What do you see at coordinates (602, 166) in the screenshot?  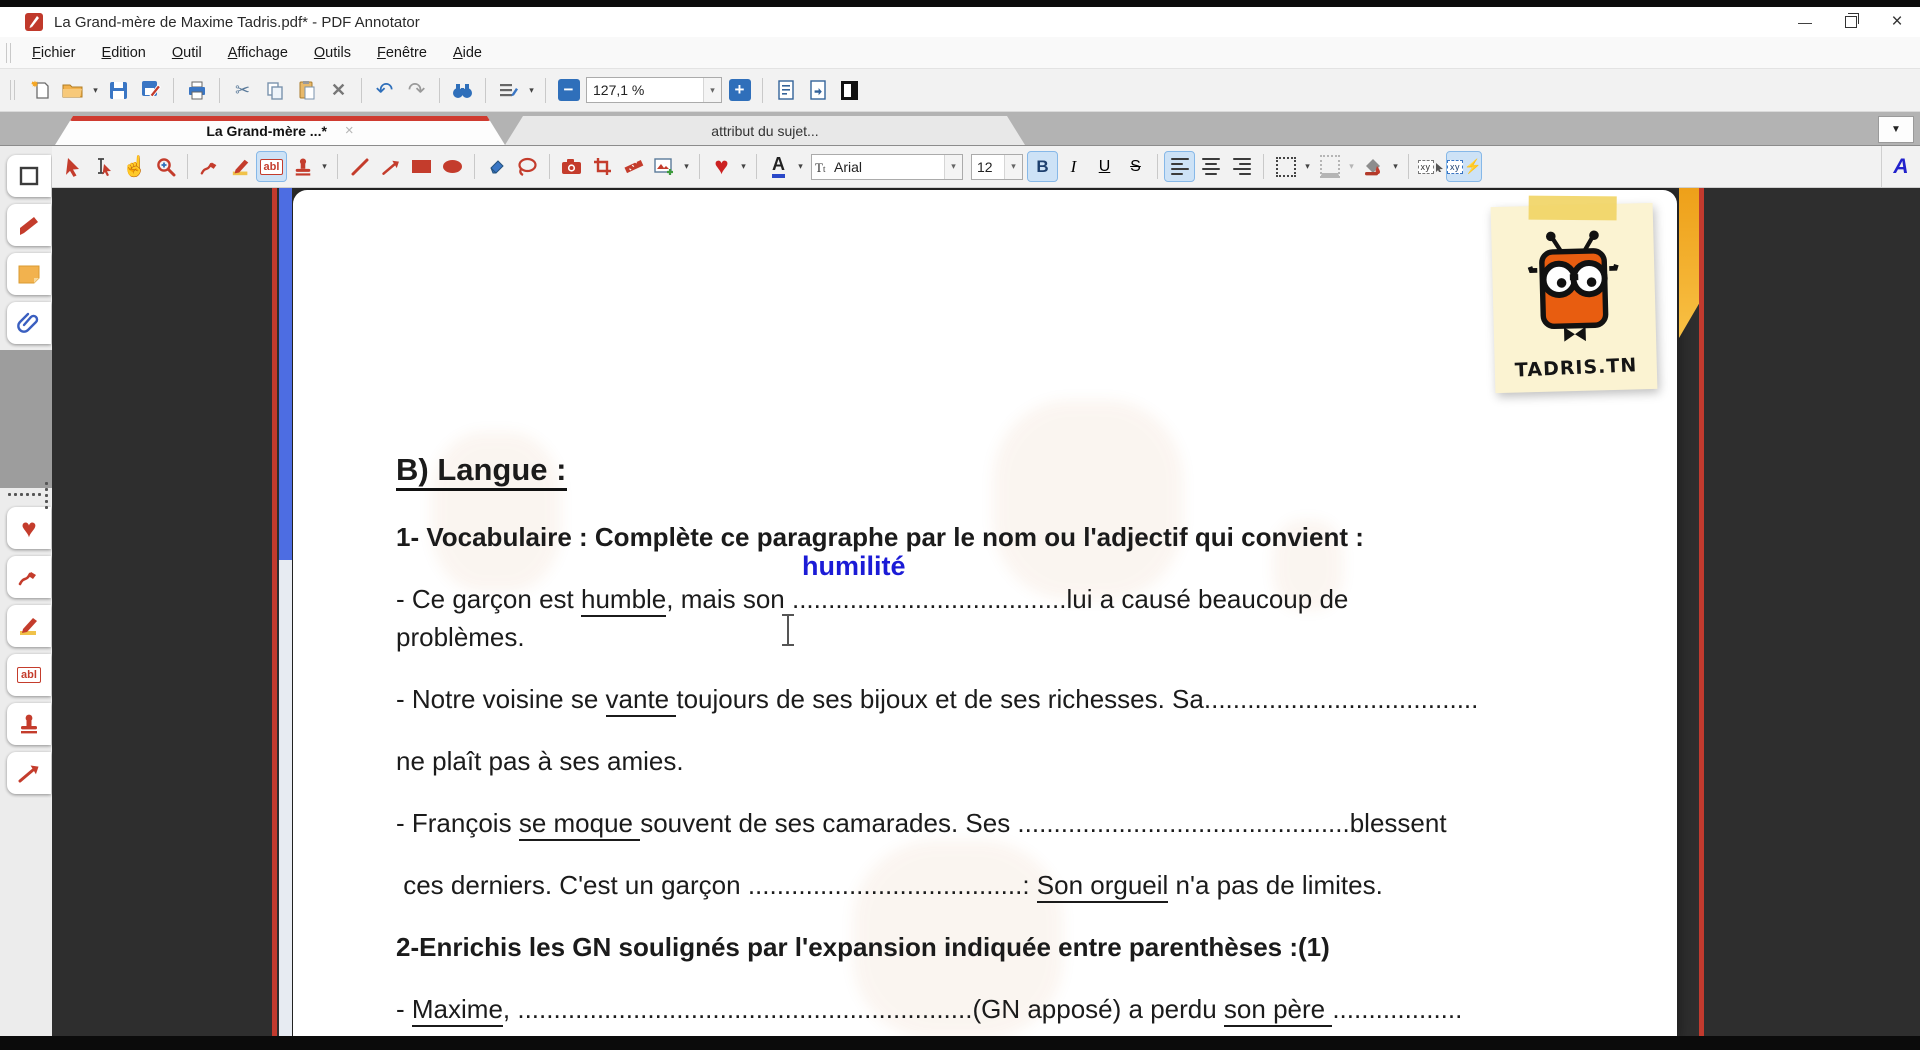 I see `crop-tool-button` at bounding box center [602, 166].